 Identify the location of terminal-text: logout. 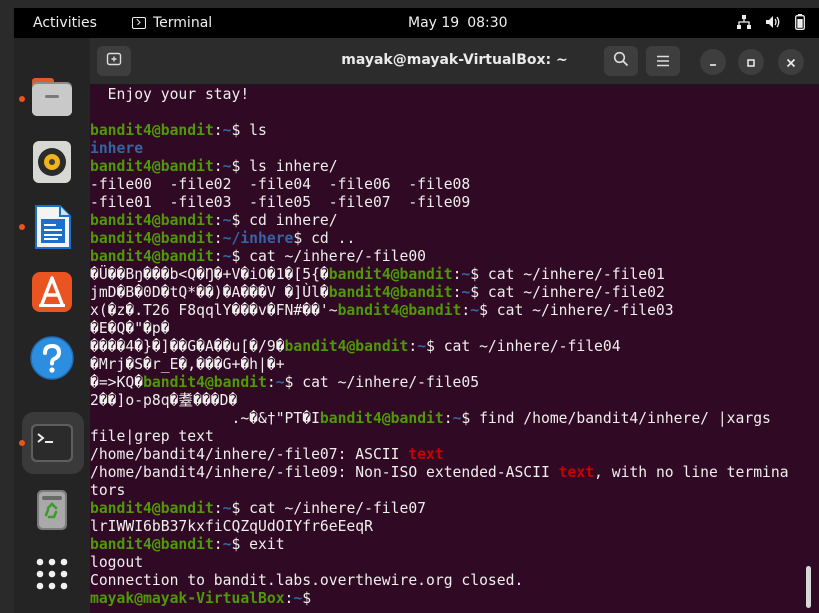
(117, 562).